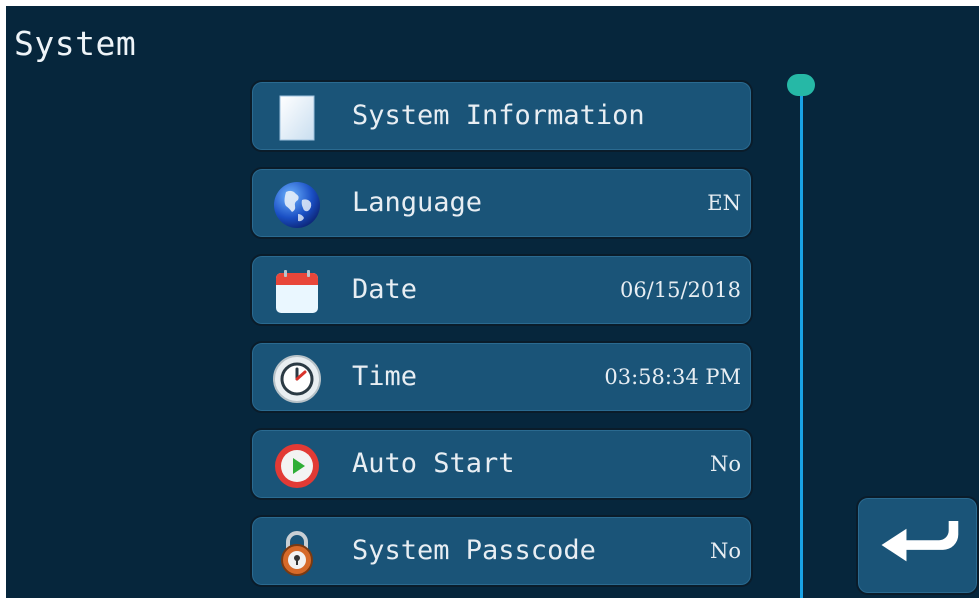 The image size is (979, 598). I want to click on menu-item-date: Date 06/15/2018, so click(501, 290).